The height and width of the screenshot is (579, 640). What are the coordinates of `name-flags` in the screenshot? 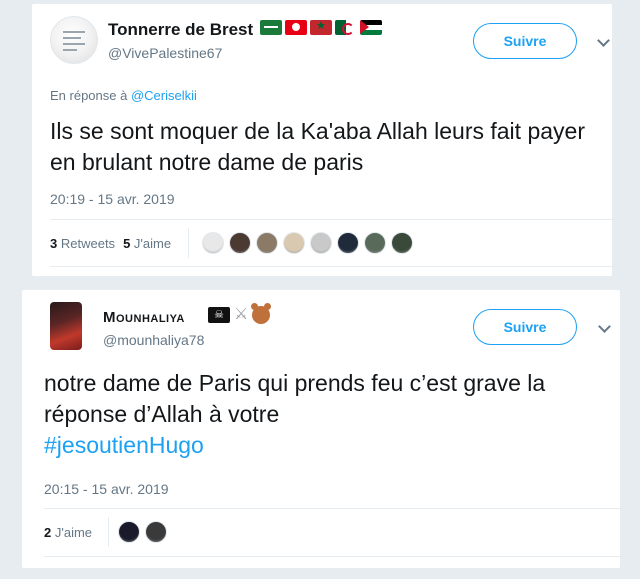 It's located at (321, 27).